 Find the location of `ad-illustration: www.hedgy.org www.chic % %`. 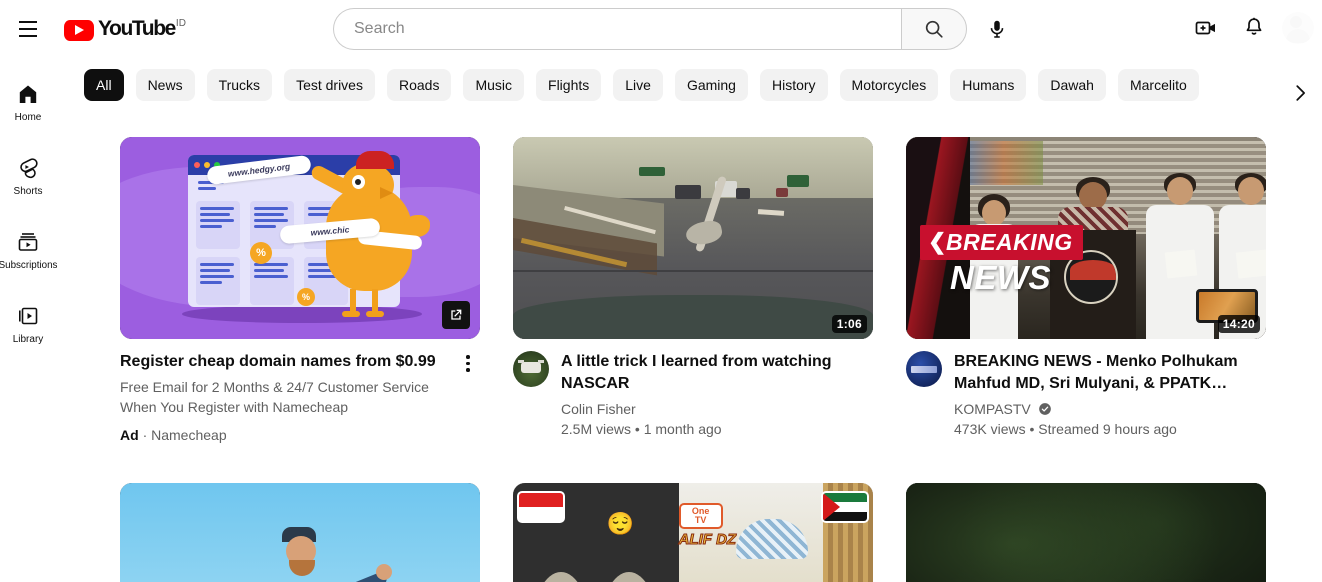

ad-illustration: www.hedgy.org www.chic % % is located at coordinates (300, 238).